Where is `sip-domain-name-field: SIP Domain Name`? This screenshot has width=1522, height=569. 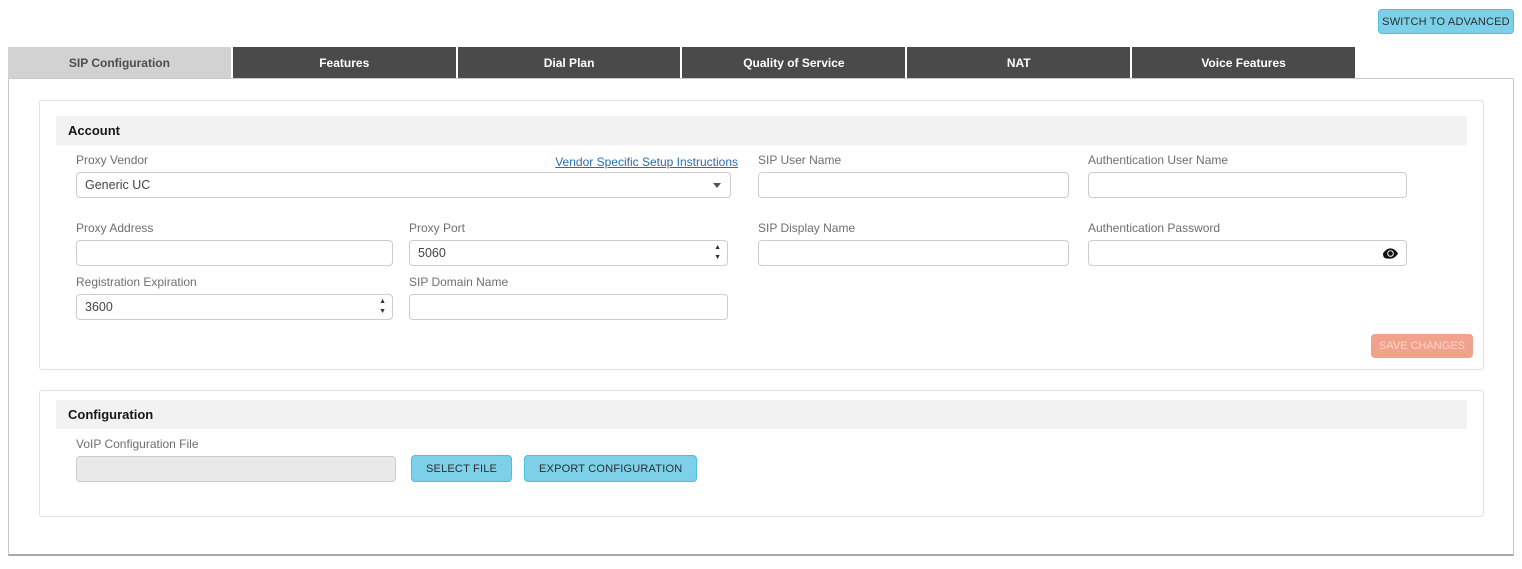
sip-domain-name-field: SIP Domain Name is located at coordinates (568, 297).